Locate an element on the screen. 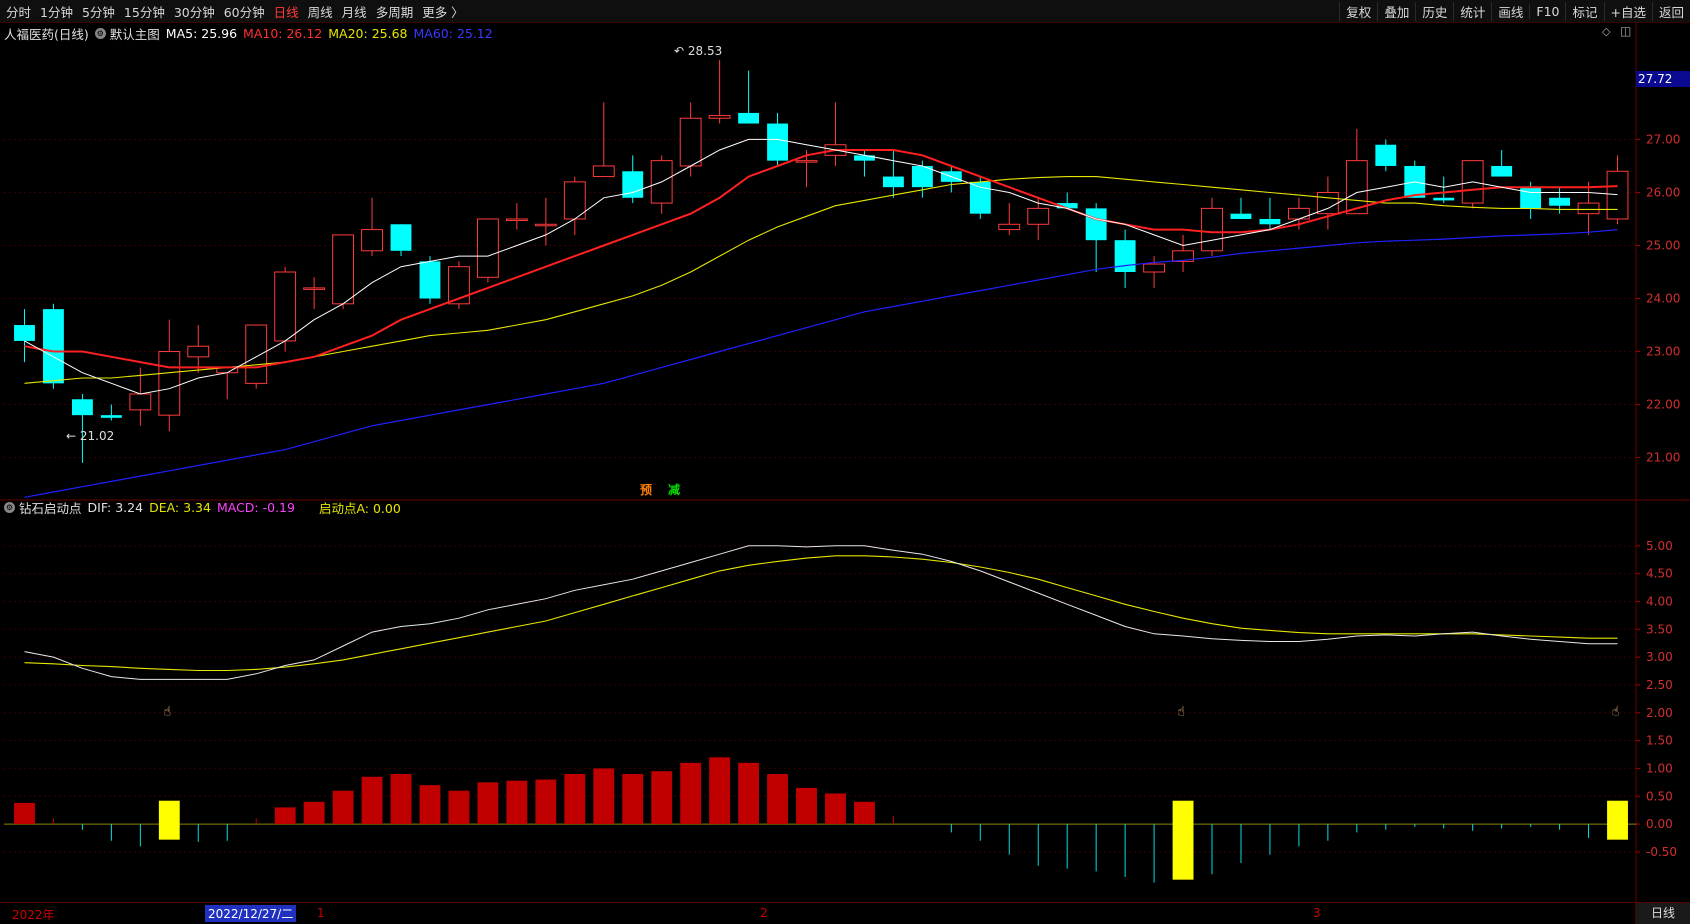 The height and width of the screenshot is (924, 1690). macd-tick-label: 4.50 is located at coordinates (1659, 574).